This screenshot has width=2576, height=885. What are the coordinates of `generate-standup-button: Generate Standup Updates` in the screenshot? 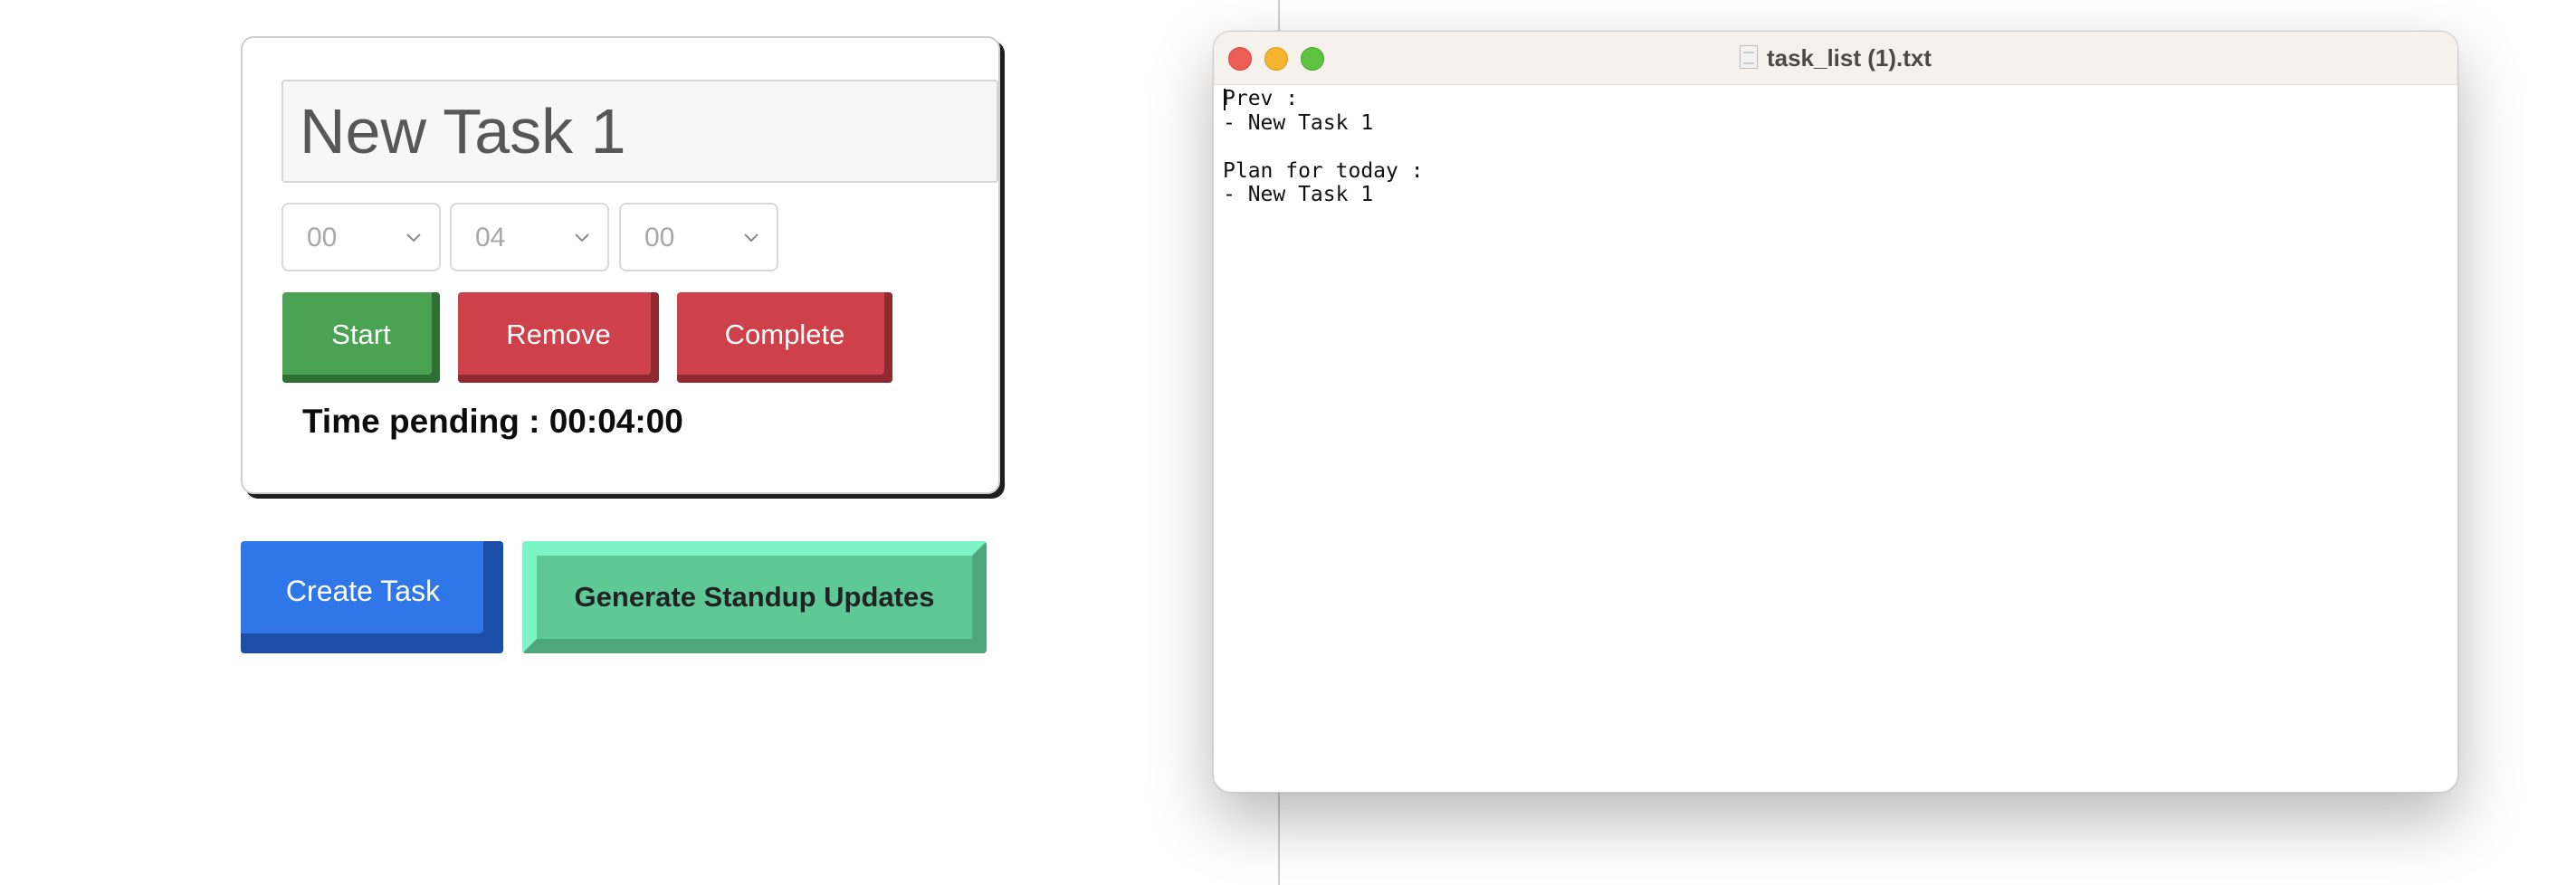 It's located at (755, 597).